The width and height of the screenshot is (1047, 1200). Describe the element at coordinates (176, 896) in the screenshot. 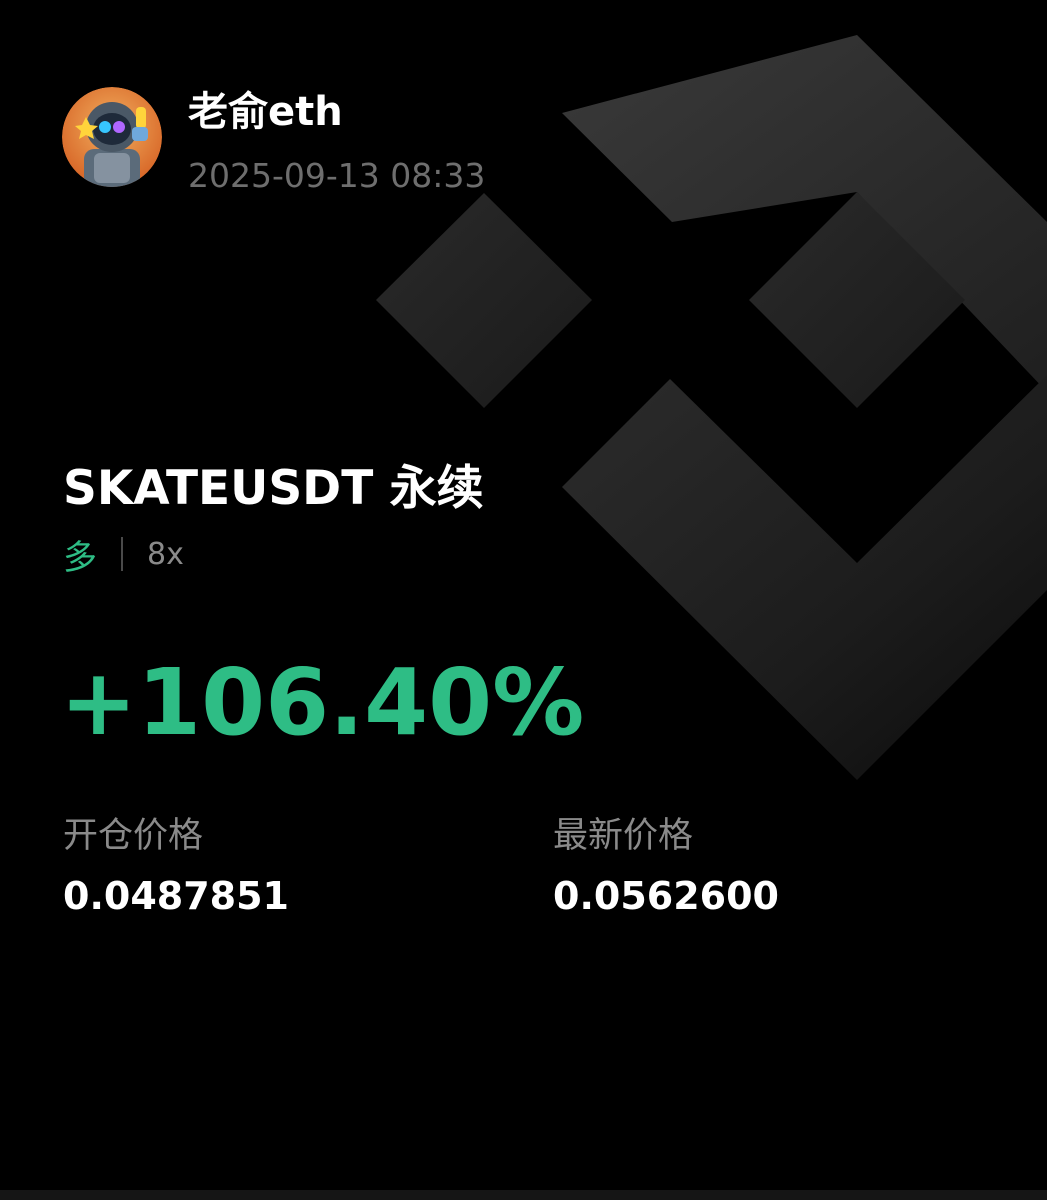

I see `entry-price-value: 0.0487851` at that location.